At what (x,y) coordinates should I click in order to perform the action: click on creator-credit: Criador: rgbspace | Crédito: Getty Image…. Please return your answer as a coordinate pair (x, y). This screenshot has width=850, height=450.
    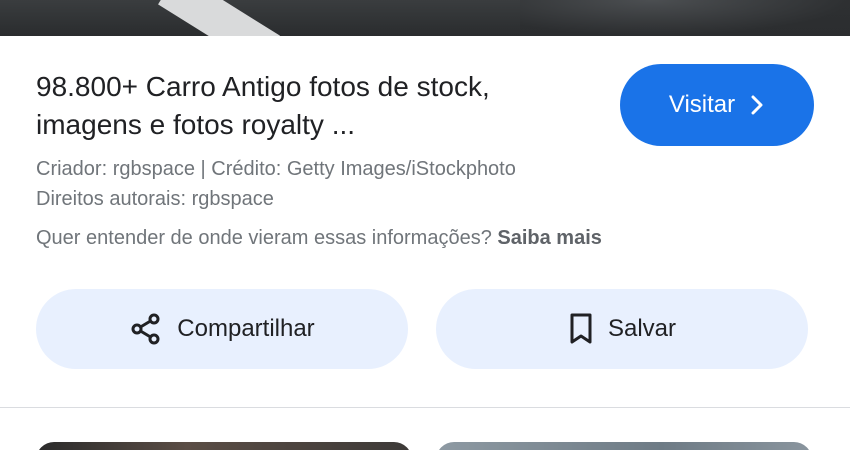
    Looking at the image, I should click on (276, 169).